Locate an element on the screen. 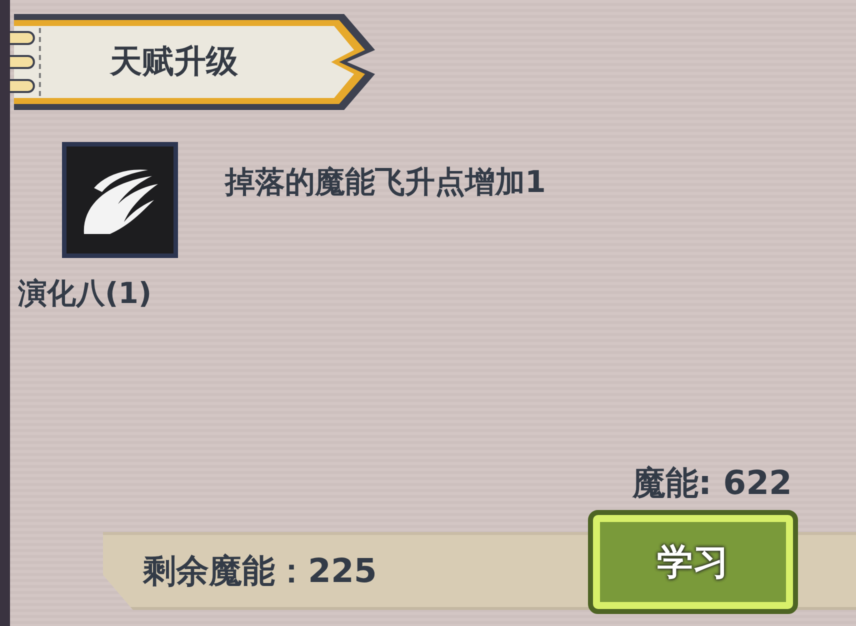 Image resolution: width=856 pixels, height=626 pixels. remaining-text: 剩余魔能：225 is located at coordinates (260, 571).